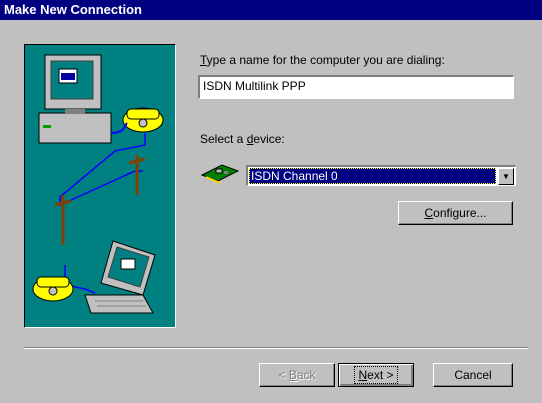 Image resolution: width=542 pixels, height=403 pixels. I want to click on laptop-icon, so click(120, 277).